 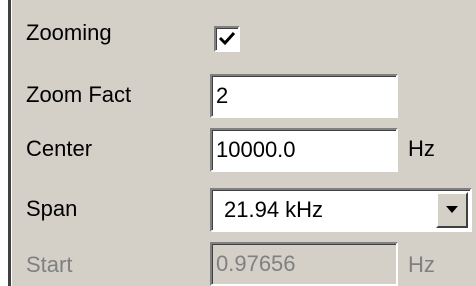 I want to click on zooming-label: Zooming, so click(x=69, y=32).